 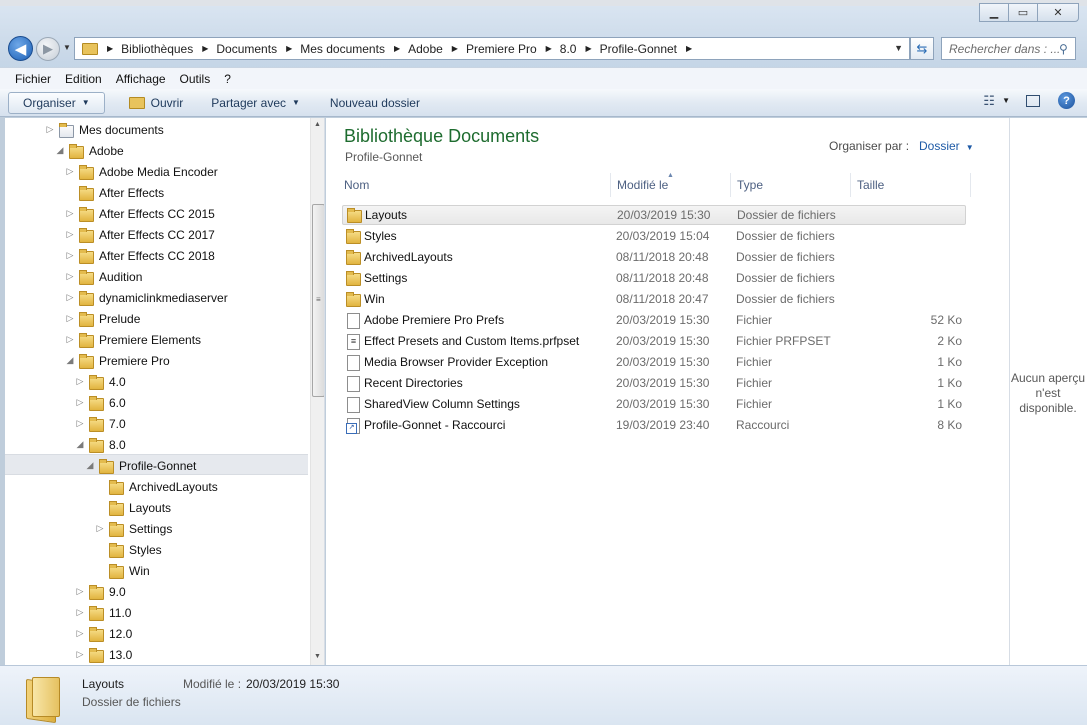 What do you see at coordinates (922, 48) in the screenshot?
I see `refresh-icon: ⇆` at bounding box center [922, 48].